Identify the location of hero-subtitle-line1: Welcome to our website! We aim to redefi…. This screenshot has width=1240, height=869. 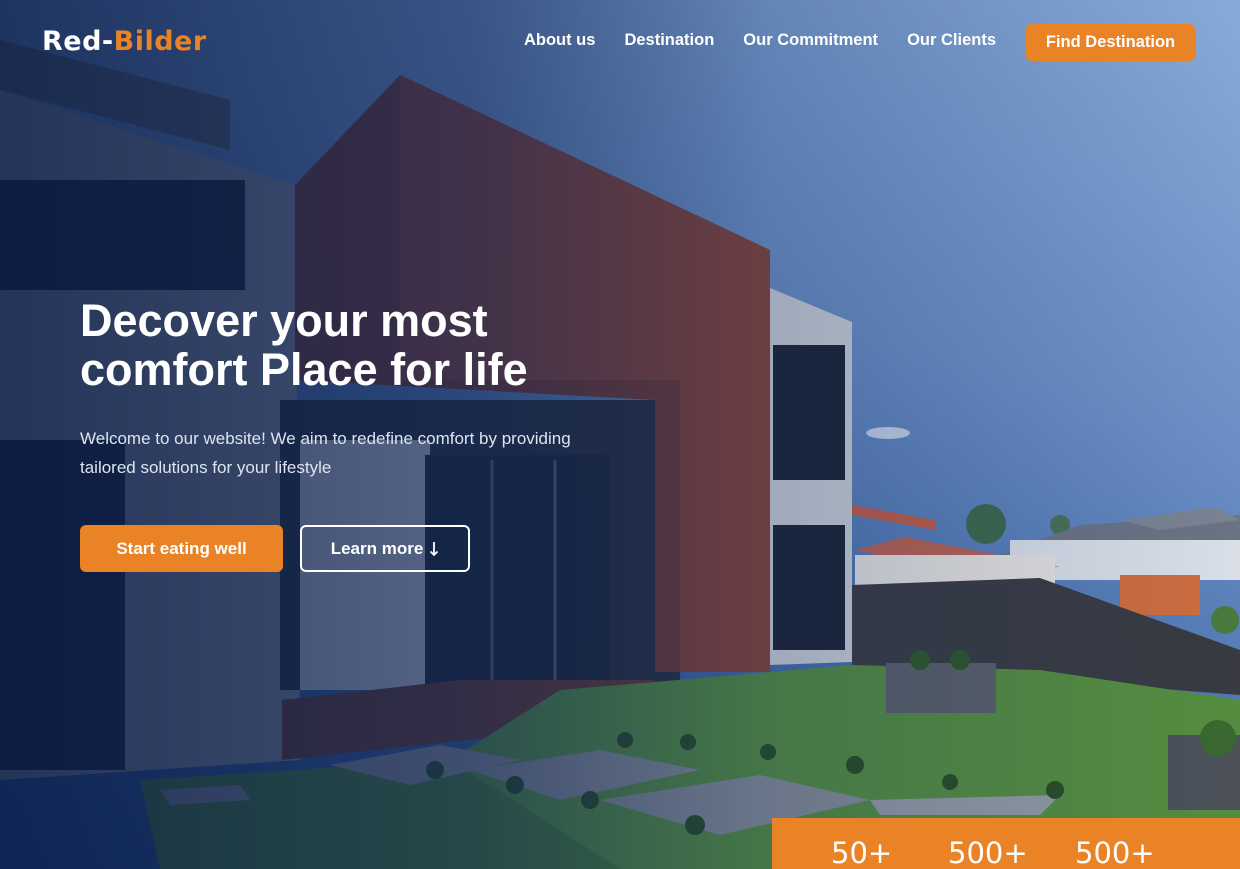
(325, 438).